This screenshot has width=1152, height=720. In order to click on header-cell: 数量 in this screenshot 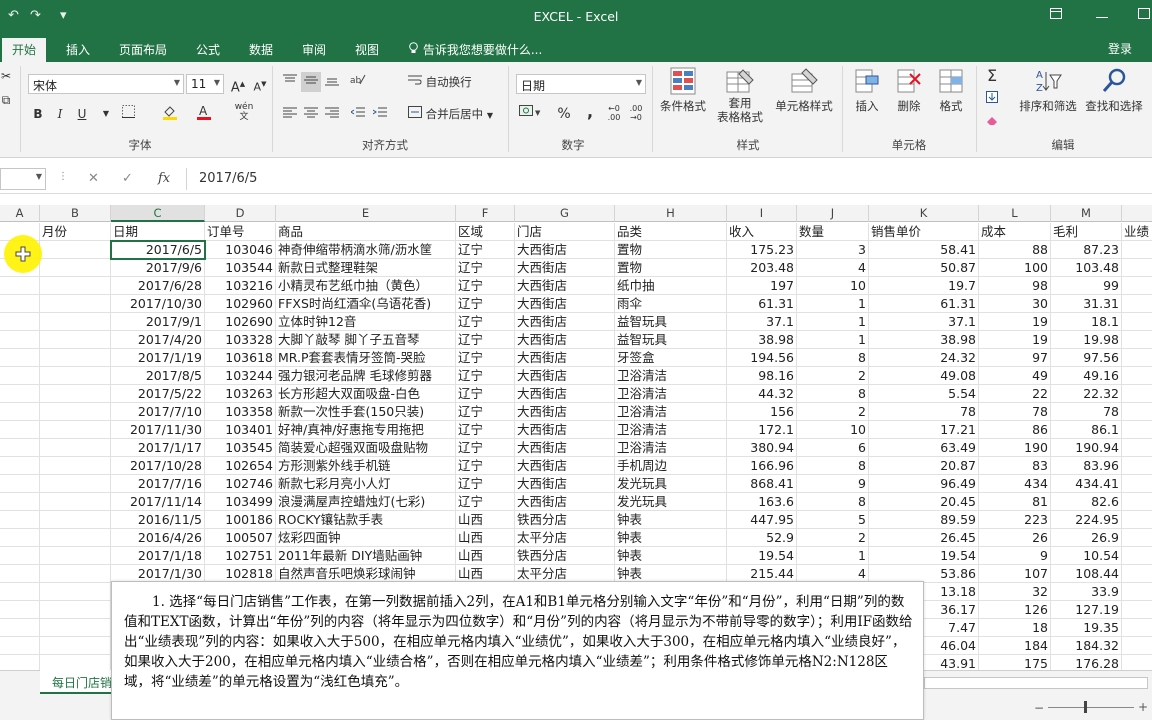, I will do `click(833, 232)`.